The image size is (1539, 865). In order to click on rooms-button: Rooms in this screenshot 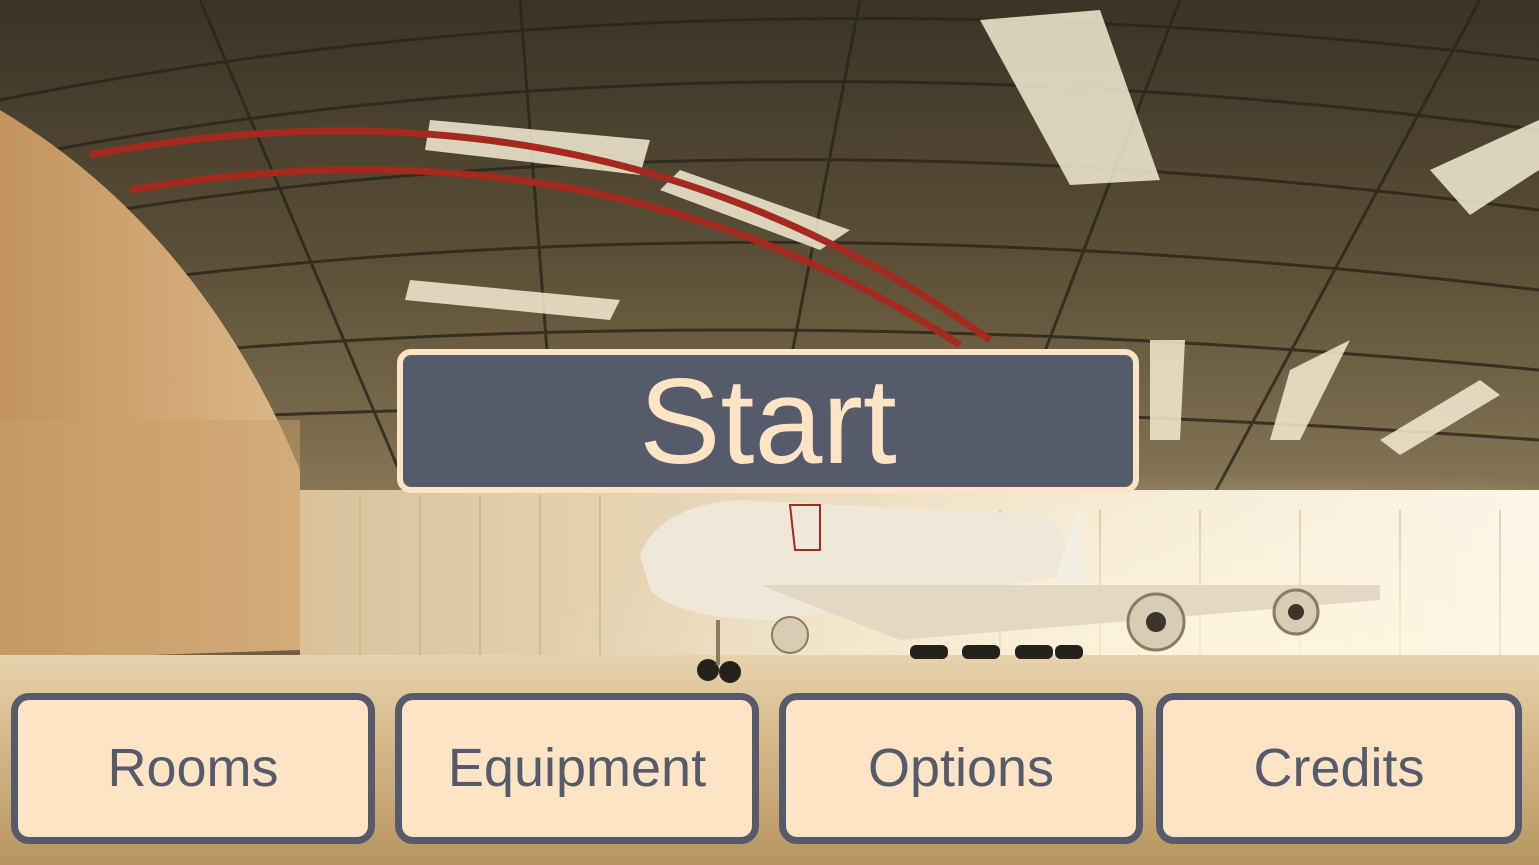, I will do `click(193, 768)`.